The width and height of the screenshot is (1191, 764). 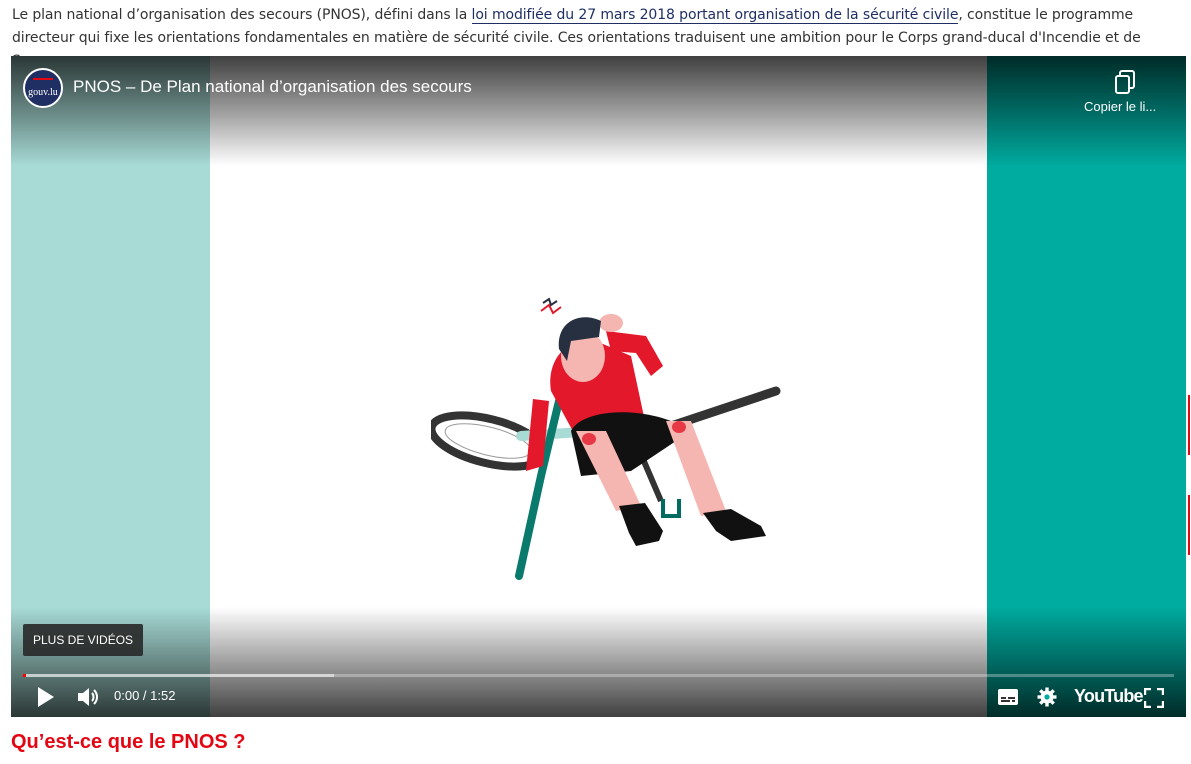 I want to click on fullscreen-icon, so click(x=1154, y=698).